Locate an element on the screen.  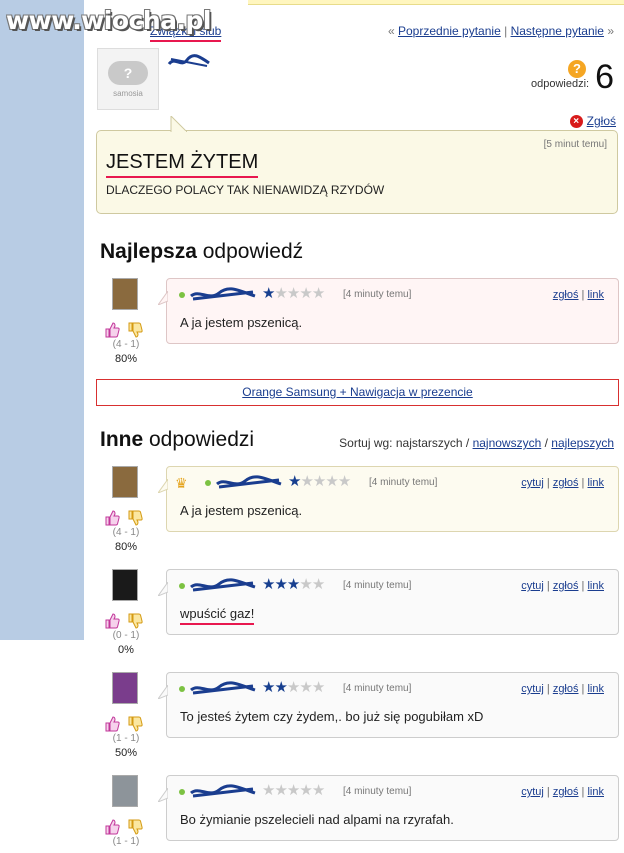
vote-count: (4 - 1) is located at coordinates (126, 344).